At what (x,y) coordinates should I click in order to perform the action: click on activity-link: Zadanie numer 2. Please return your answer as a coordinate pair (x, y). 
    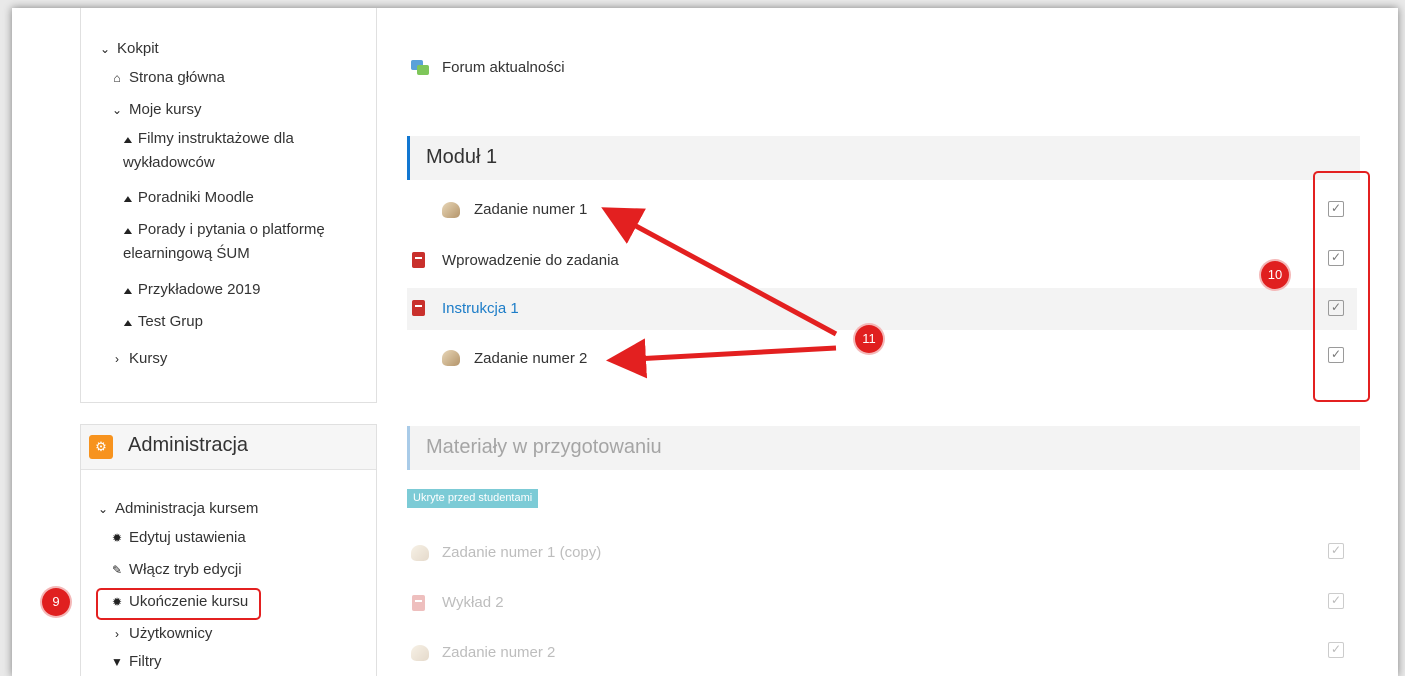
    Looking at the image, I should click on (498, 652).